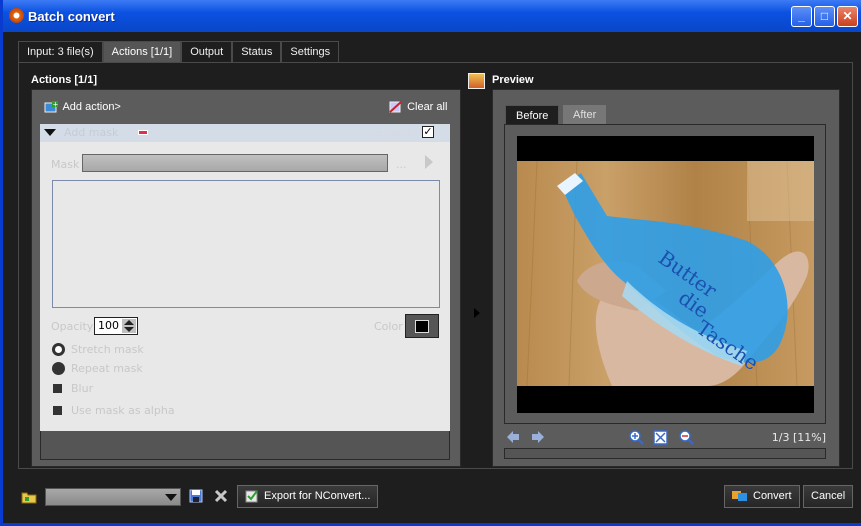 This screenshot has width=861, height=526. I want to click on preview-progress-bar, so click(665, 453).